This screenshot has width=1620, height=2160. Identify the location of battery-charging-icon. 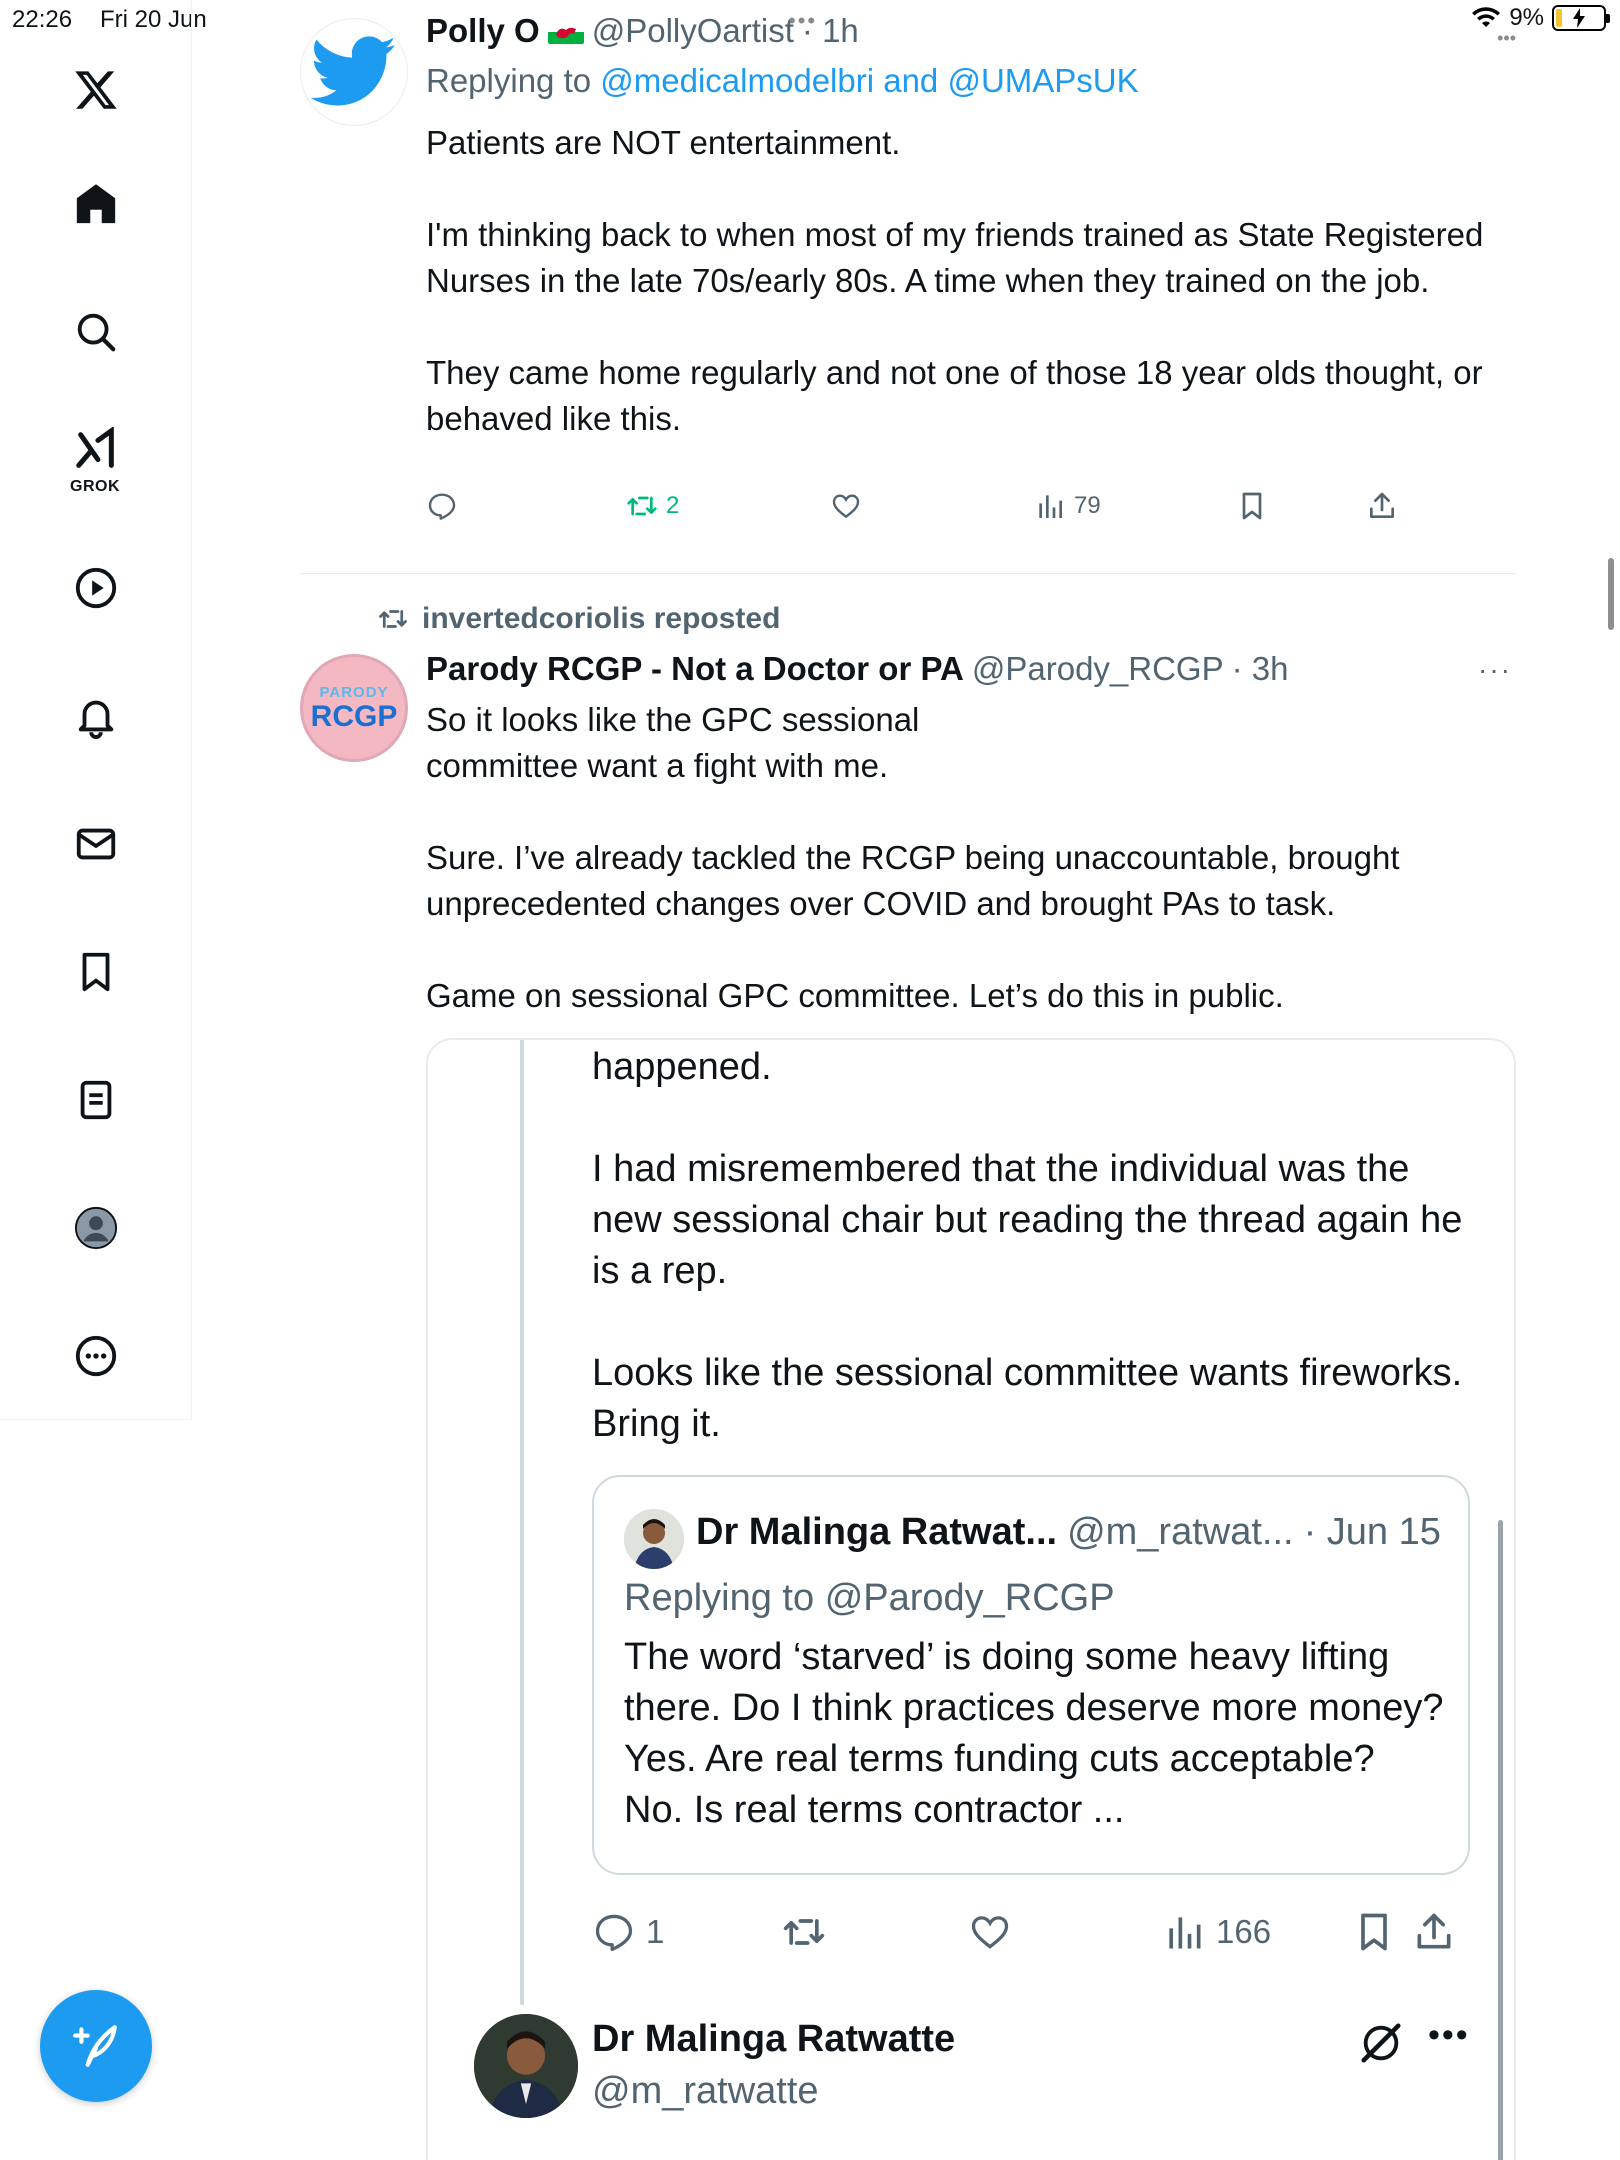
(1581, 18).